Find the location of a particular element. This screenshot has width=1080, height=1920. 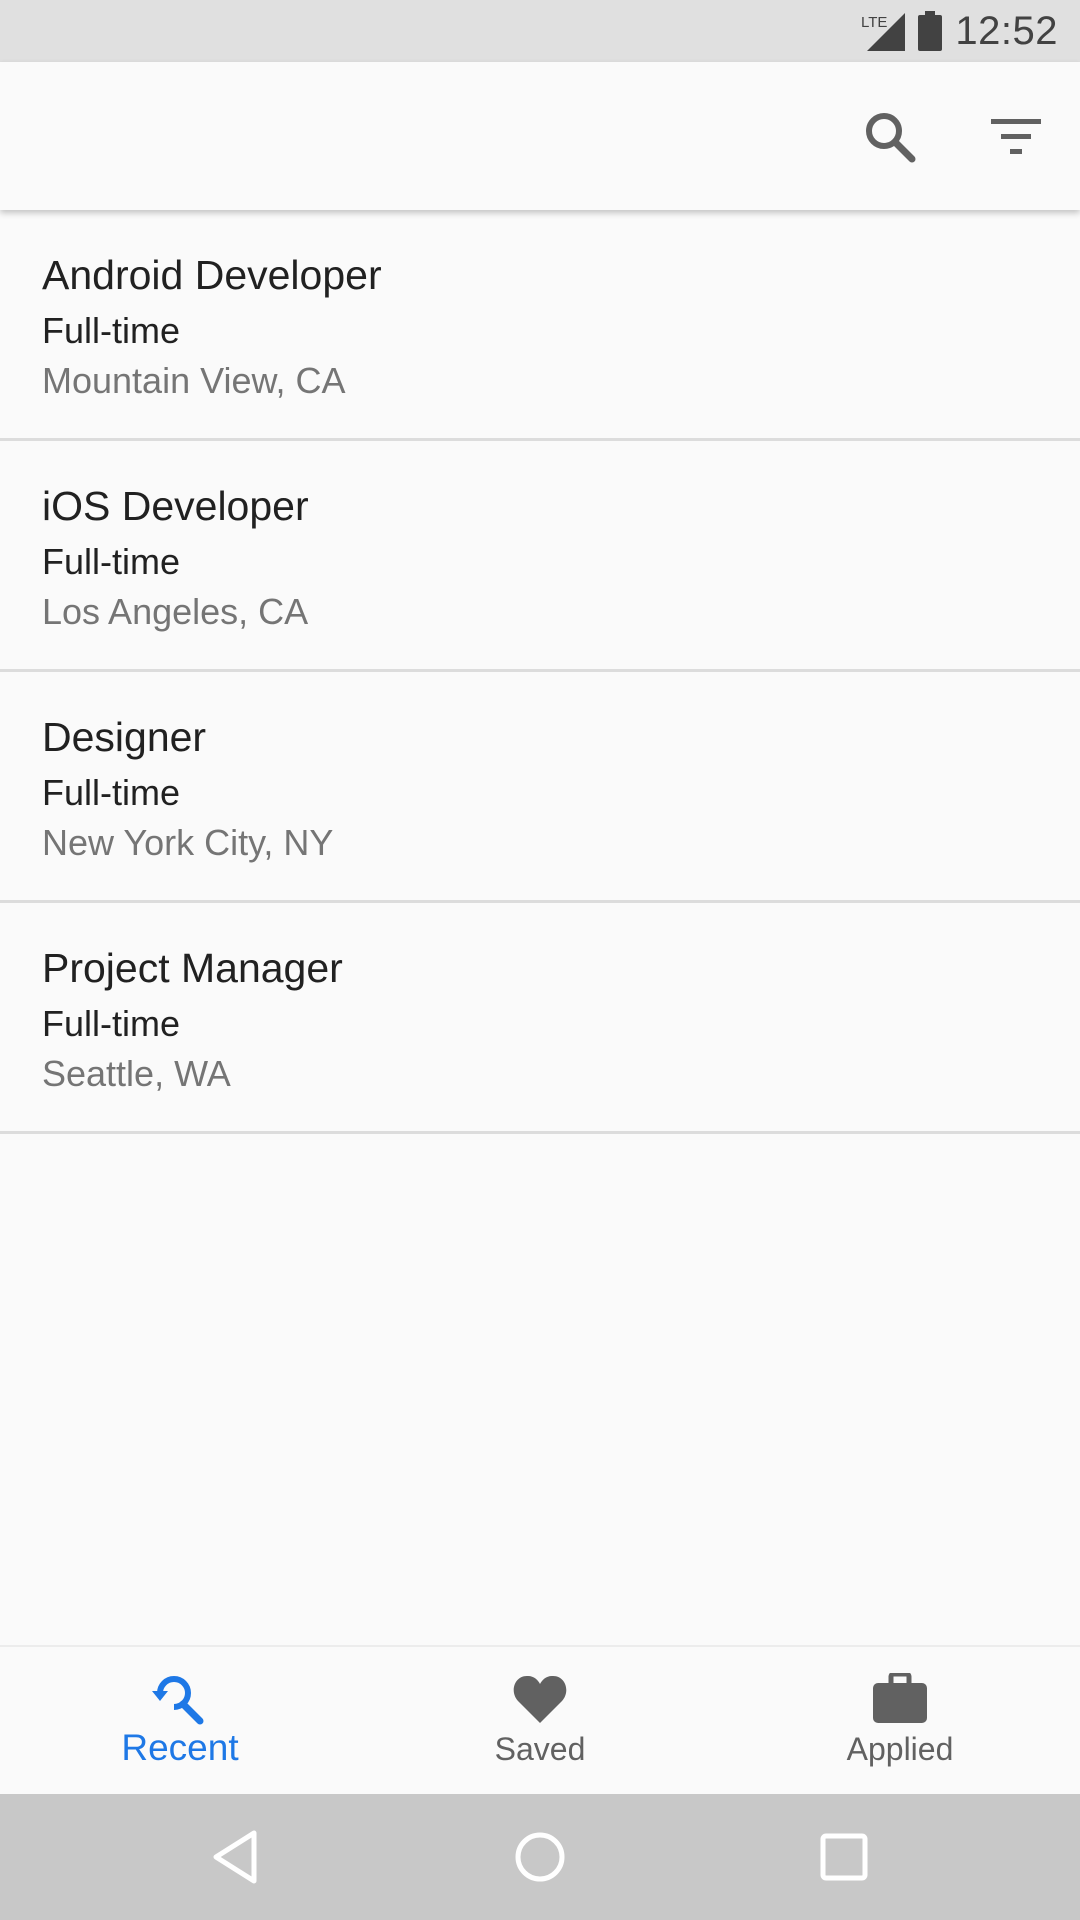

nav-label-applied: Applied is located at coordinates (900, 1749).